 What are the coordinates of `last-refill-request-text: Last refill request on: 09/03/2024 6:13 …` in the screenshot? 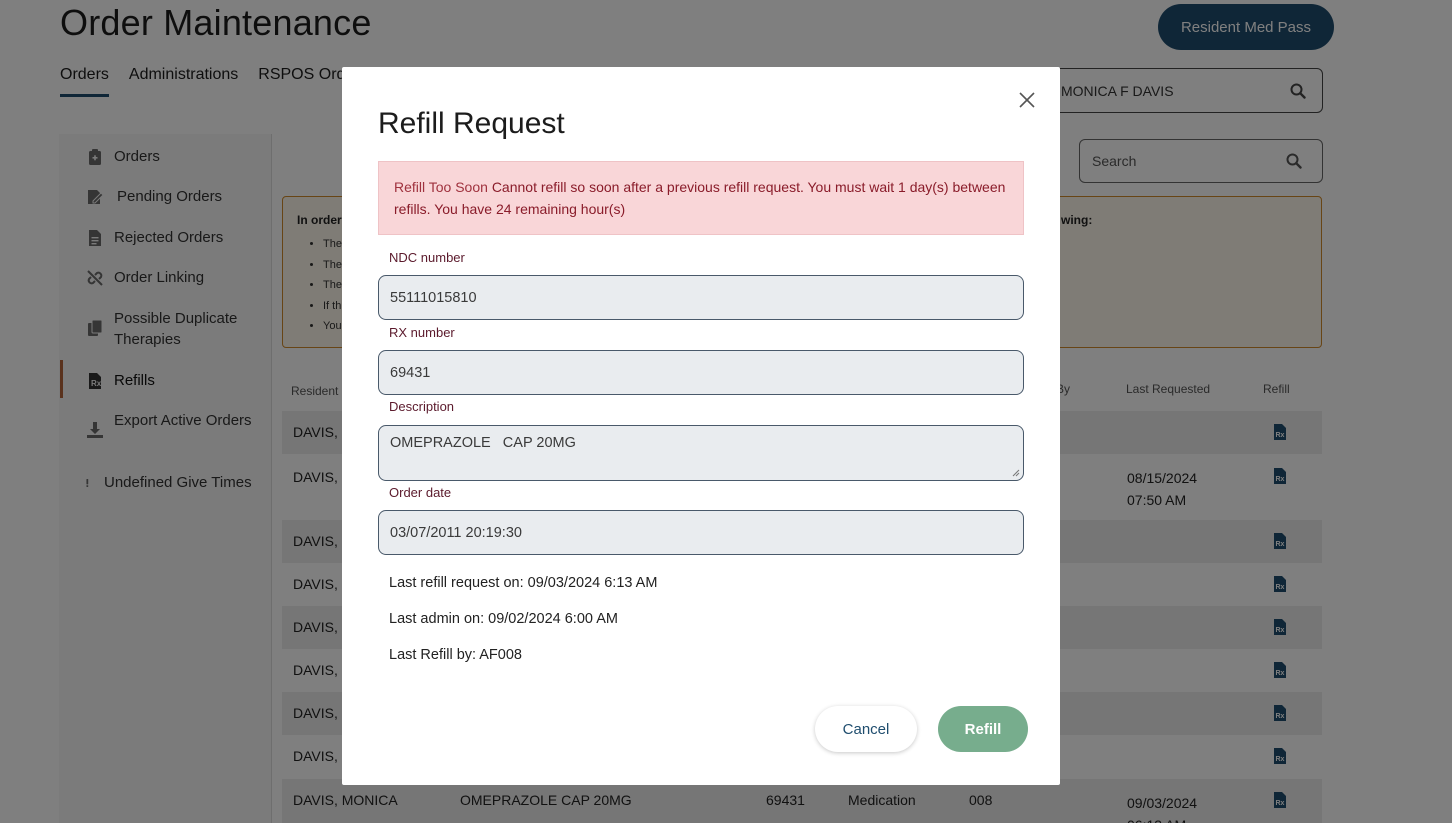 It's located at (523, 583).